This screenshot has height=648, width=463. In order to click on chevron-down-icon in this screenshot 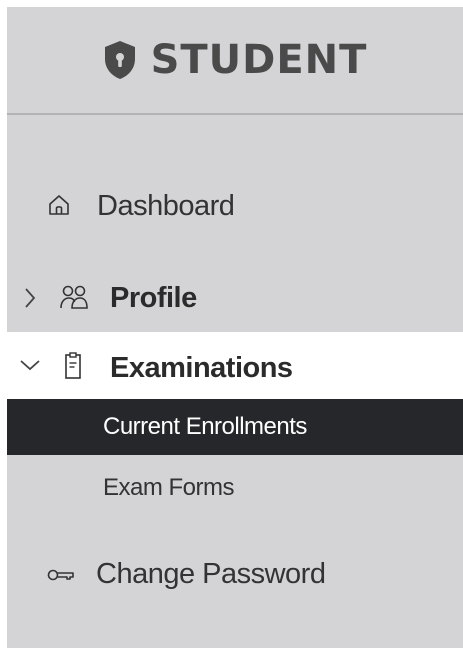, I will do `click(30, 365)`.